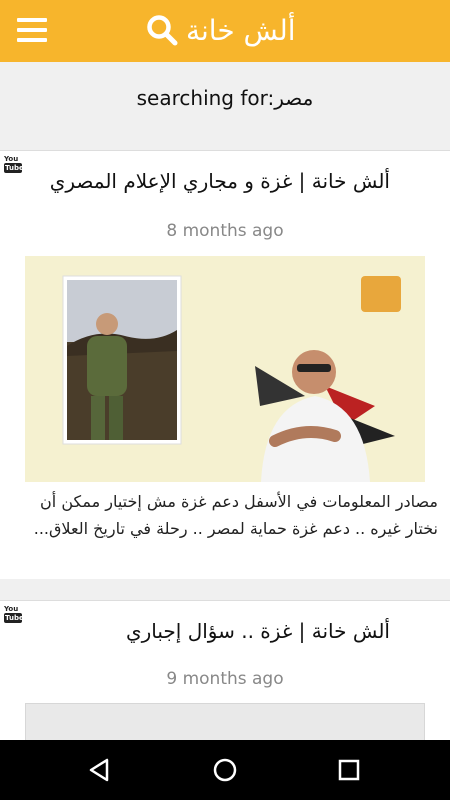  What do you see at coordinates (225, 679) in the screenshot?
I see `video-time: 9 months ago` at bounding box center [225, 679].